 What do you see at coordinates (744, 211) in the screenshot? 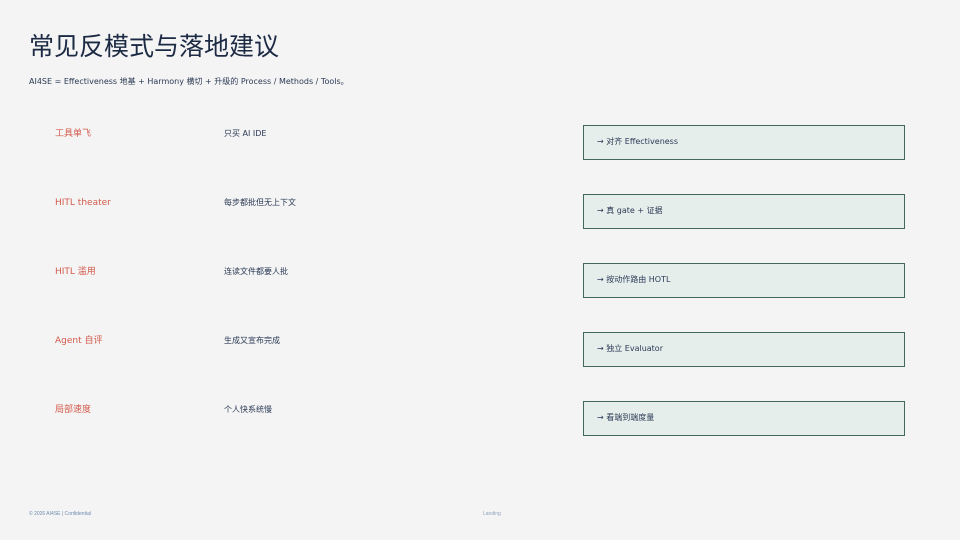
I see `recommendation-box: → 真 gate + 证据` at bounding box center [744, 211].